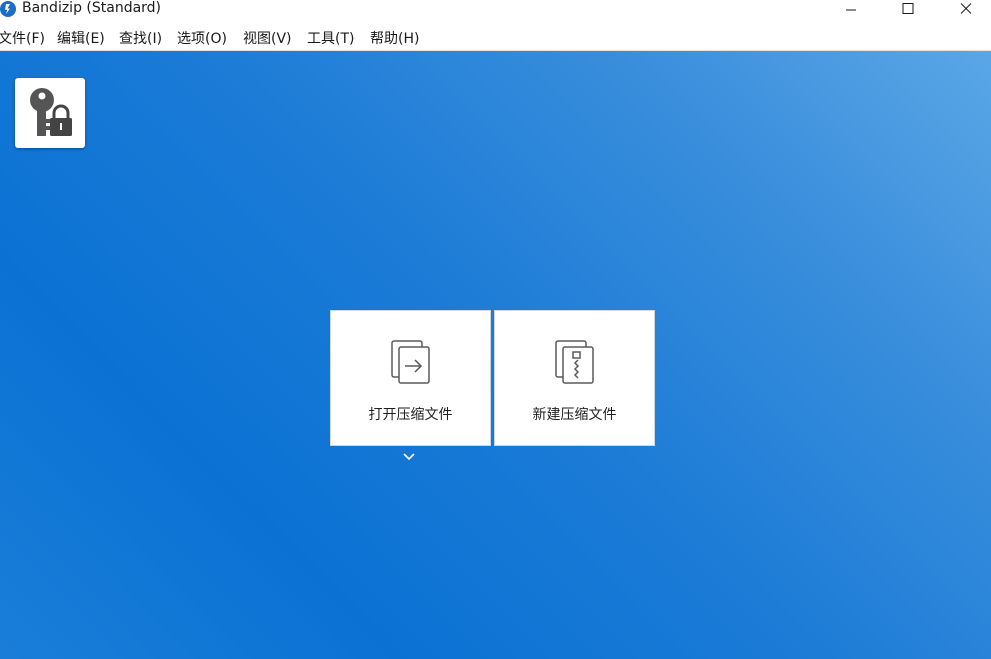 This screenshot has height=659, width=991. I want to click on menu-tools: 工具(T), so click(330, 39).